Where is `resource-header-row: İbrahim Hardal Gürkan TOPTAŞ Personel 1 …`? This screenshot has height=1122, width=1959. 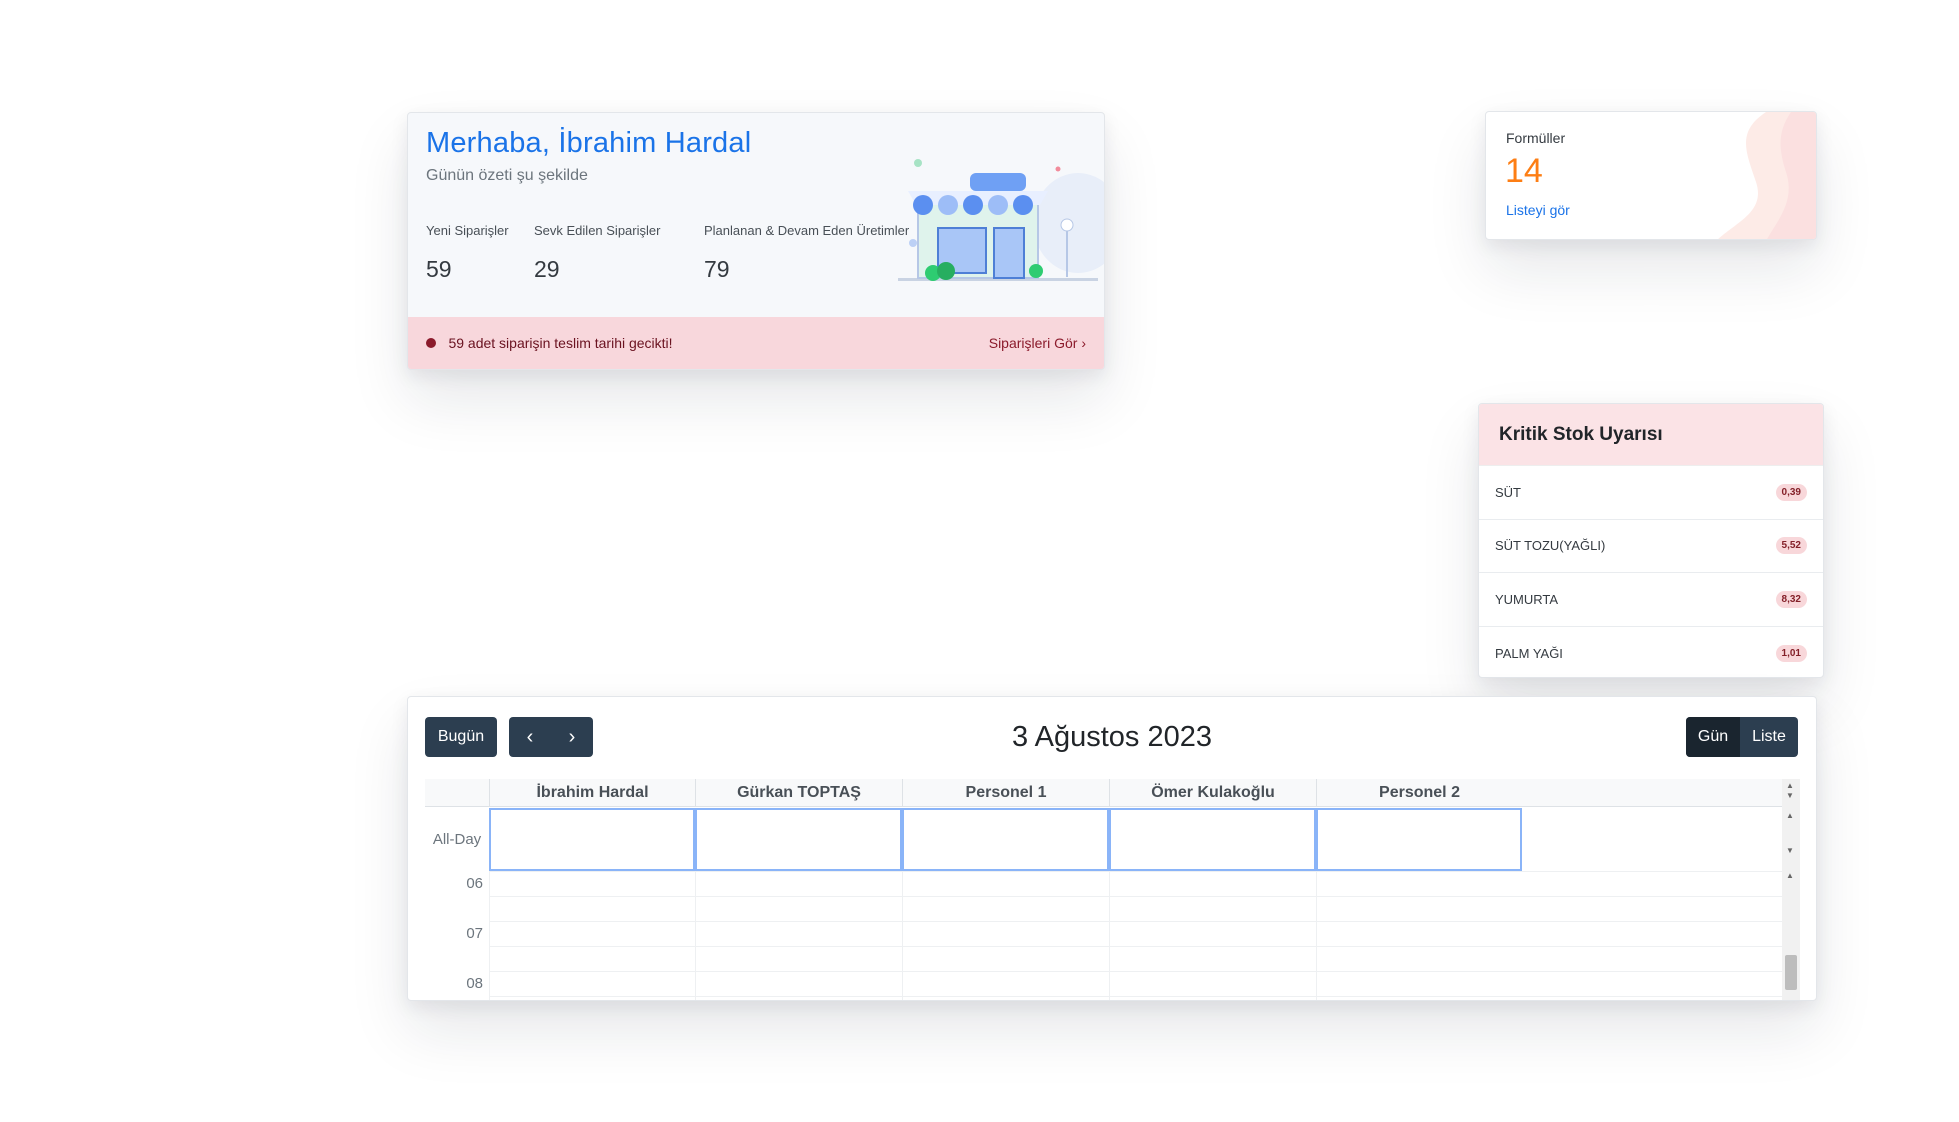
resource-header-row: İbrahim Hardal Gürkan TOPTAŞ Personel 1 … is located at coordinates (1103, 793).